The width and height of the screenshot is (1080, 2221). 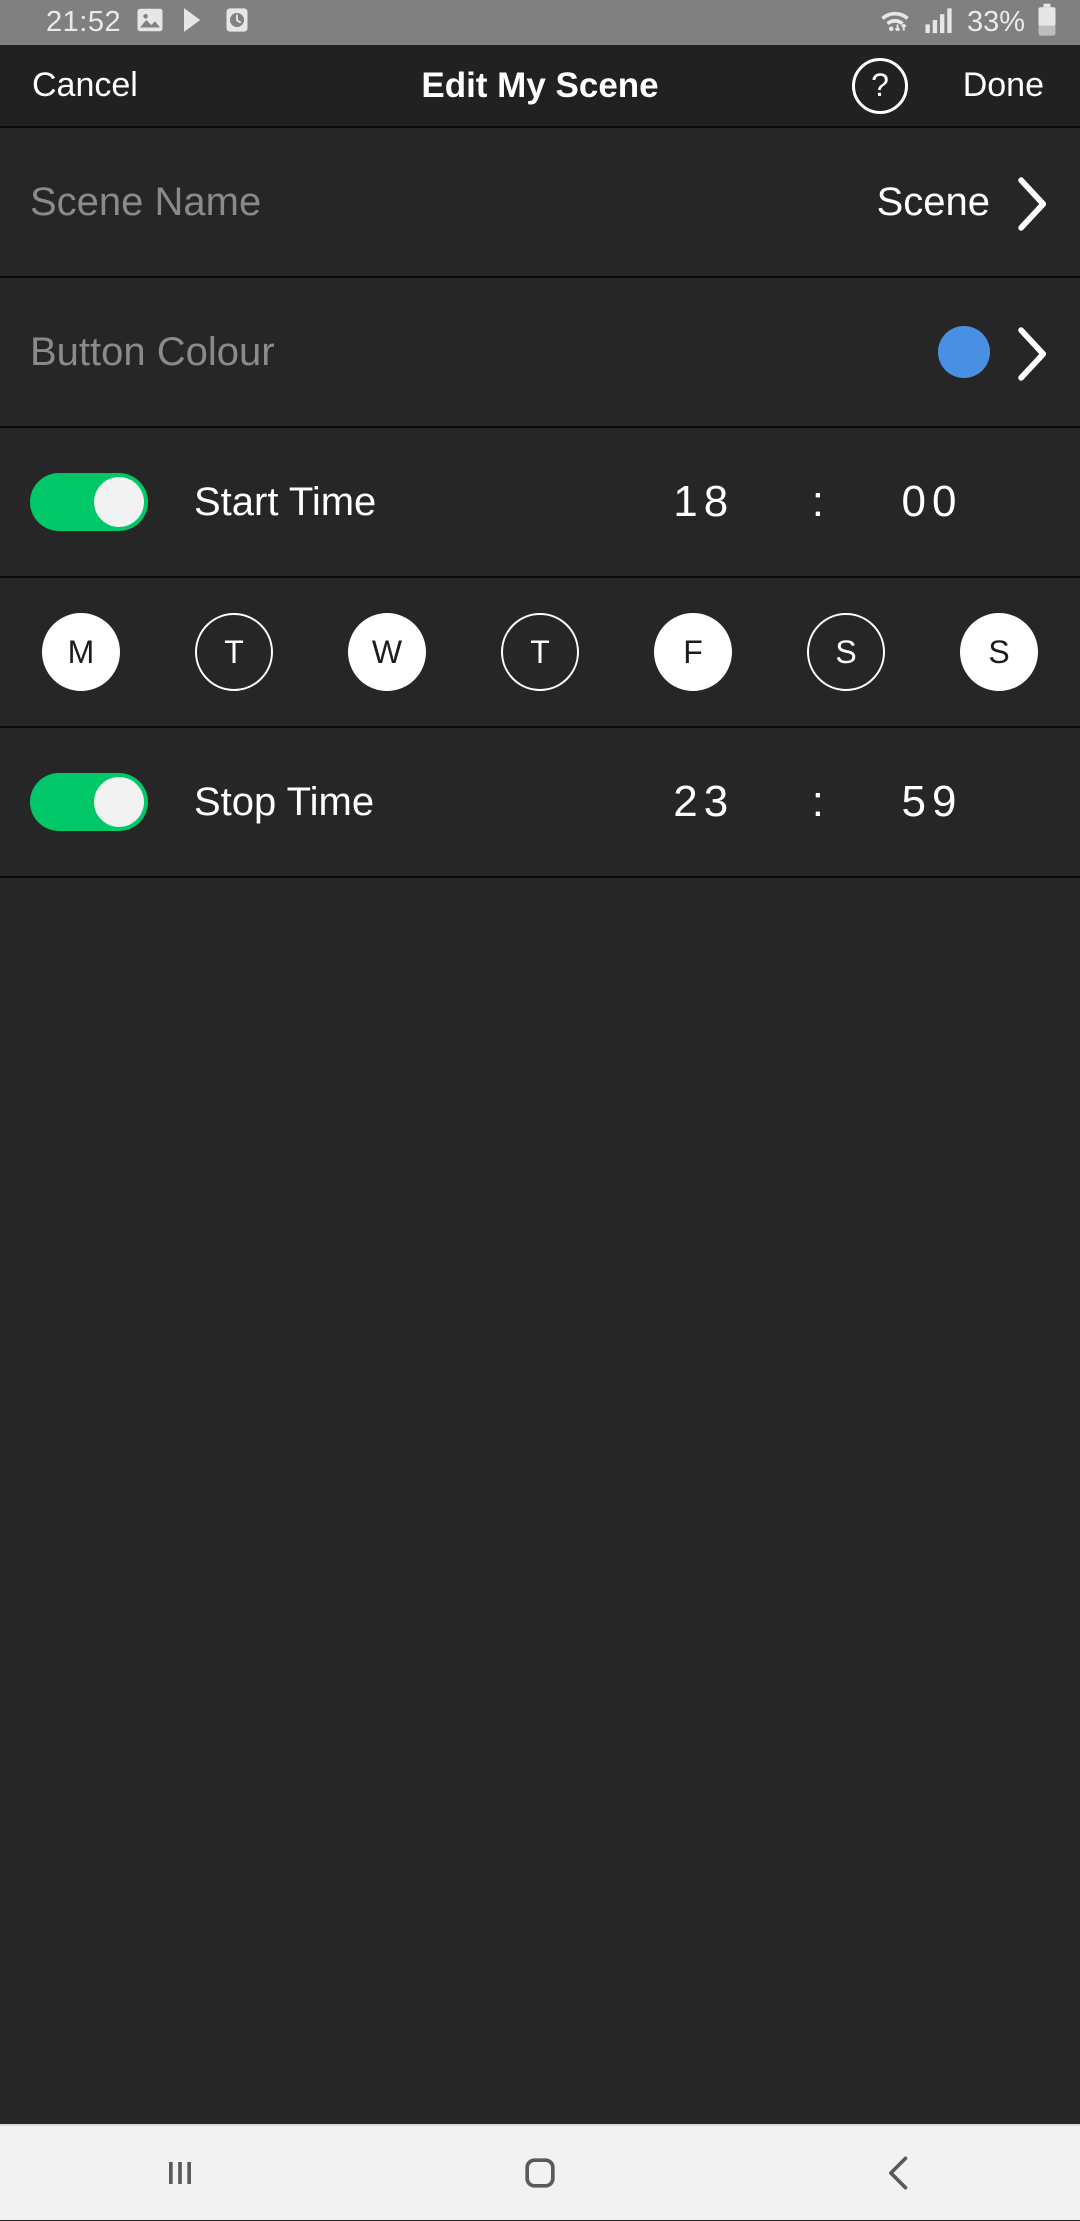 I want to click on stop-time-label: Stop Time, so click(x=284, y=802).